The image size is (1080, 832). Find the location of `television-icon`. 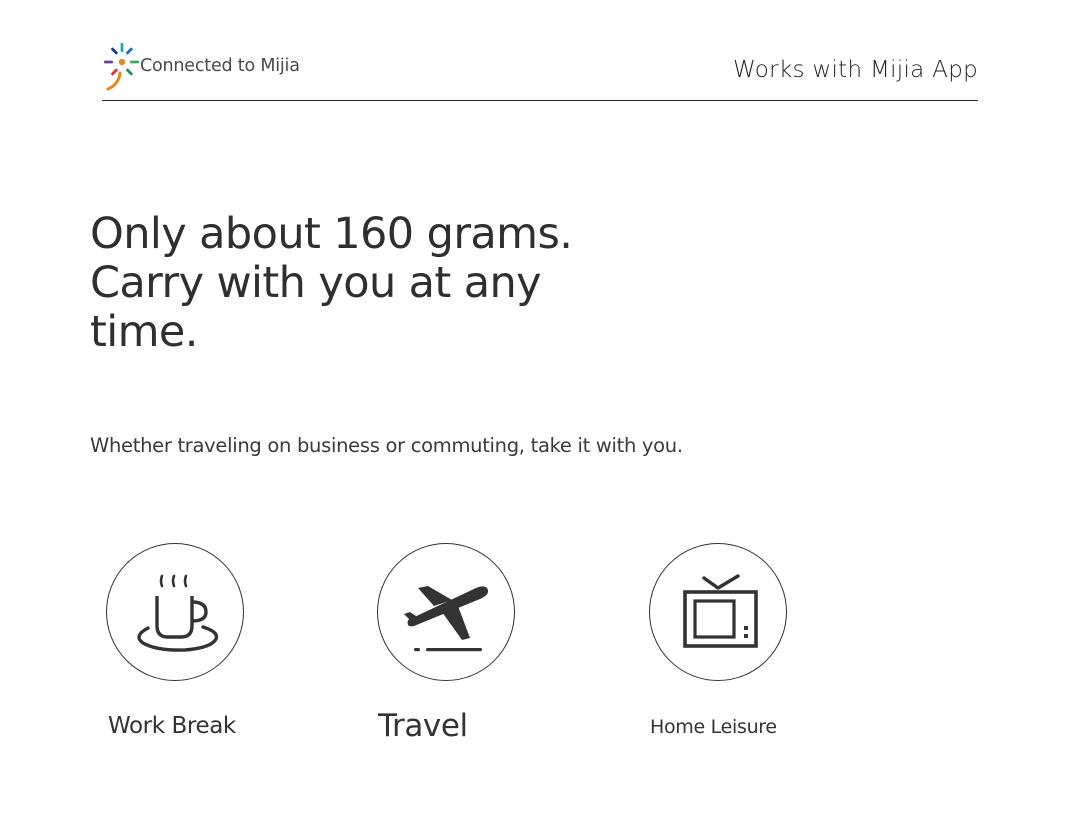

television-icon is located at coordinates (720, 611).